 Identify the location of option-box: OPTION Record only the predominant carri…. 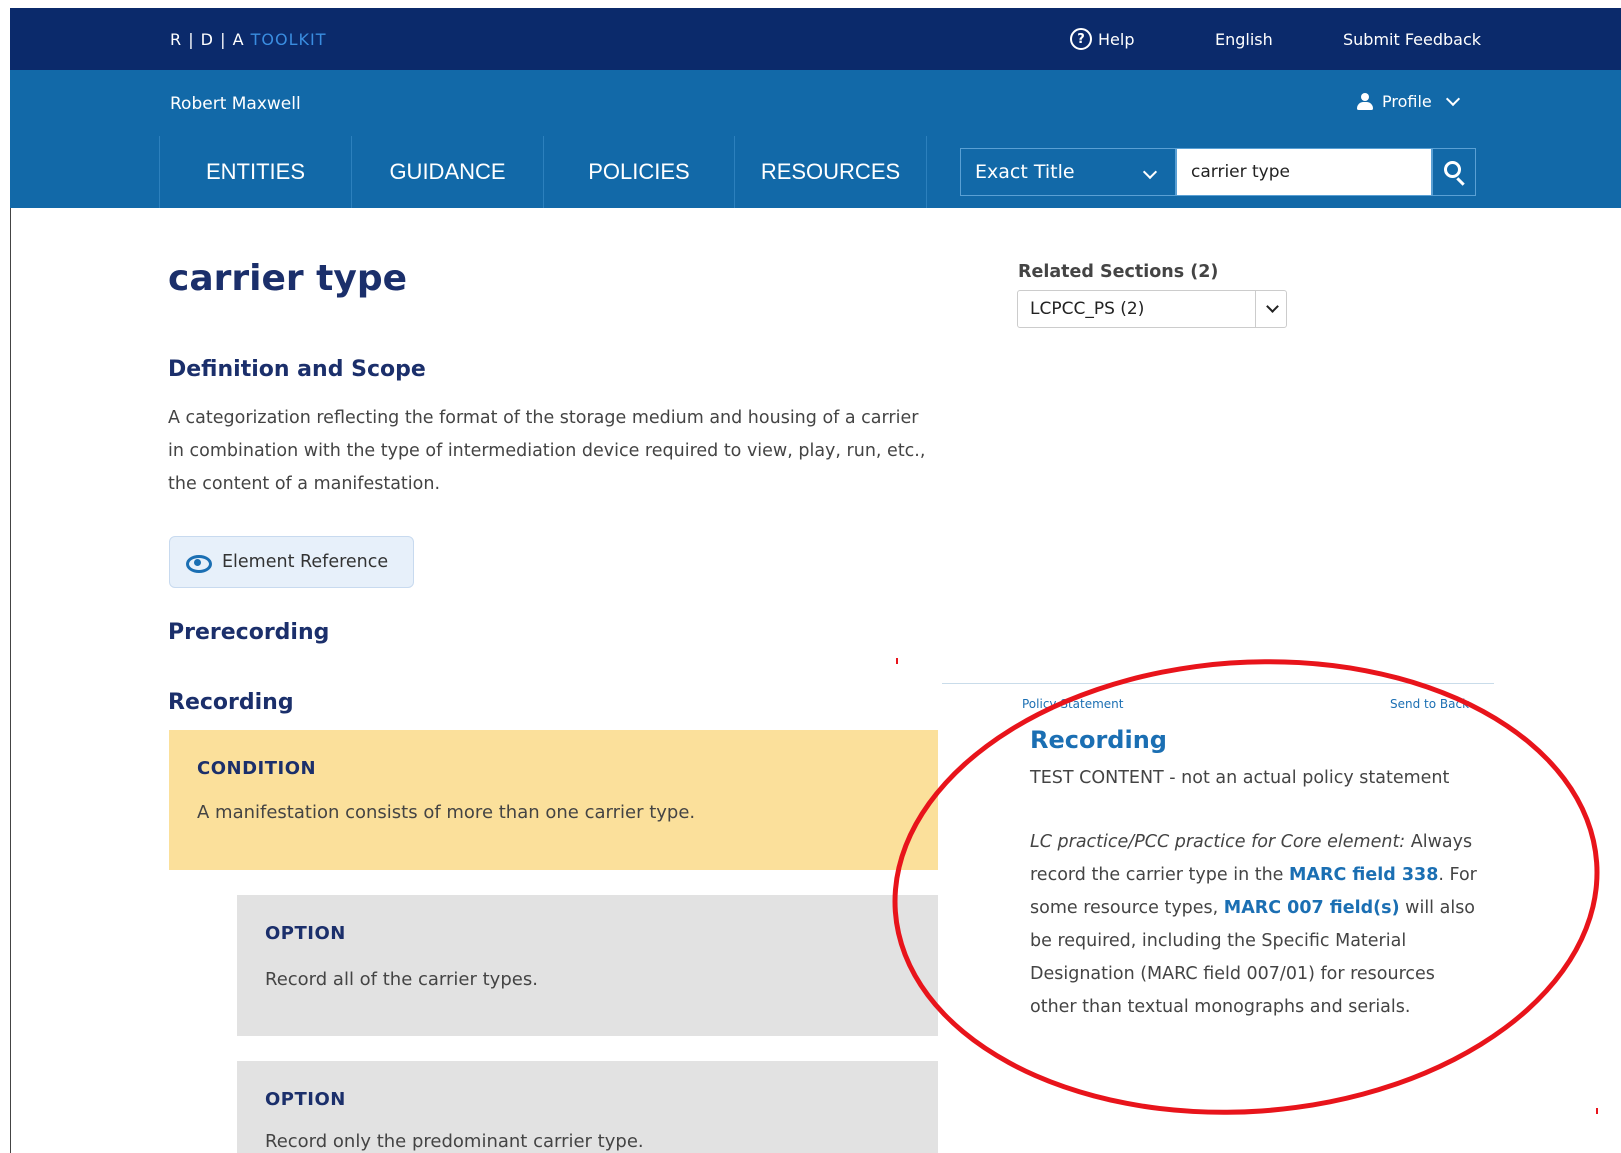
(587, 1107).